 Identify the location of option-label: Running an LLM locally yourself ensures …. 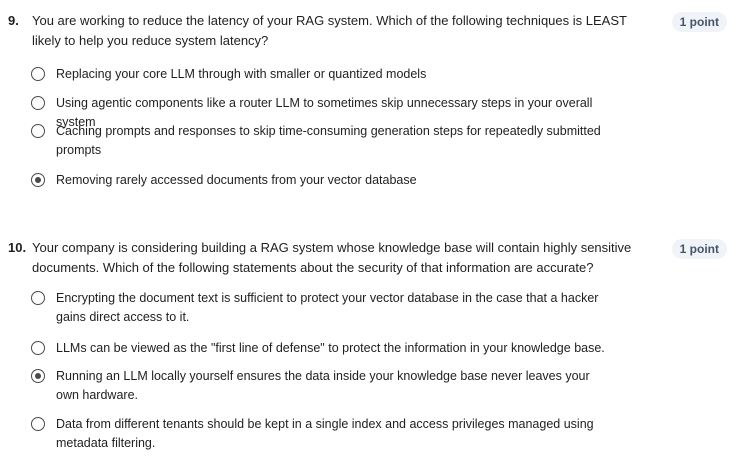
(336, 386).